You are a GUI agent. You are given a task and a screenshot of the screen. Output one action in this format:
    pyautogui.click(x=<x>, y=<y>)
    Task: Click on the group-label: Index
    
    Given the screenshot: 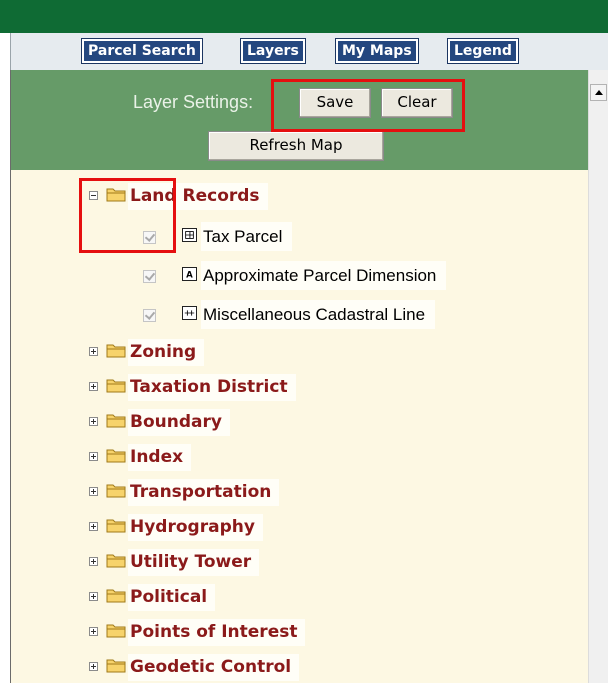 What is the action you would take?
    pyautogui.click(x=160, y=457)
    